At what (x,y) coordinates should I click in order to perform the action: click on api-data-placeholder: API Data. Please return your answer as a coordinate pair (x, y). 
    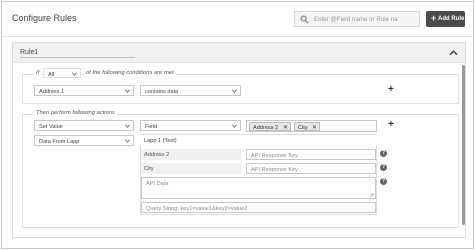
    Looking at the image, I should click on (157, 183).